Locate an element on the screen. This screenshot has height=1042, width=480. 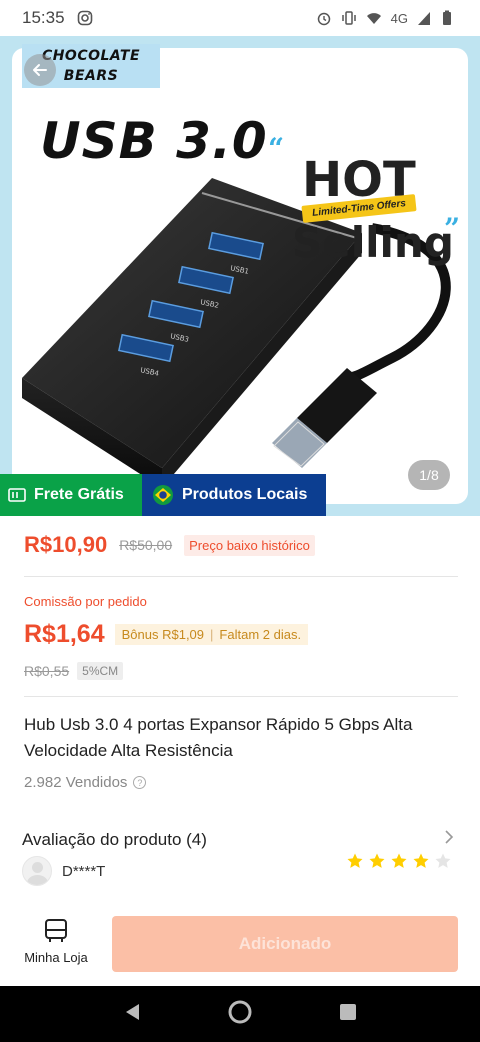
back-triangle-icon is located at coordinates (132, 1014).